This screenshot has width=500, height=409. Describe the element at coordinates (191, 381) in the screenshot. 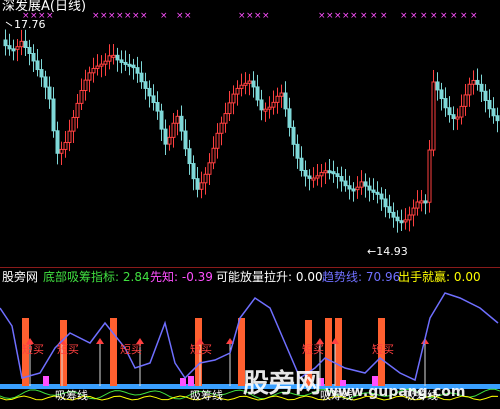

I see `prophet-bar` at that location.